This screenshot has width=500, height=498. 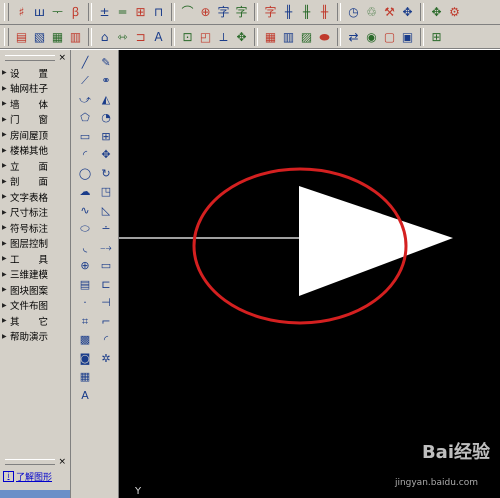 I want to click on screen-menu-item: ▶ 三维建模, so click(x=35, y=275).